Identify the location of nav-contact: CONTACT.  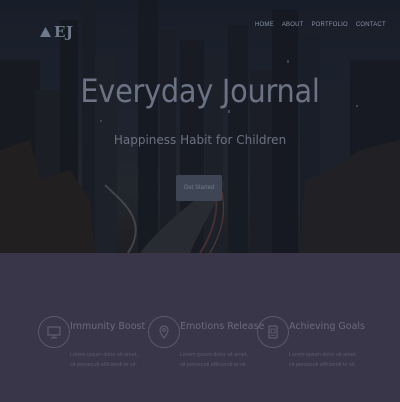
(371, 25).